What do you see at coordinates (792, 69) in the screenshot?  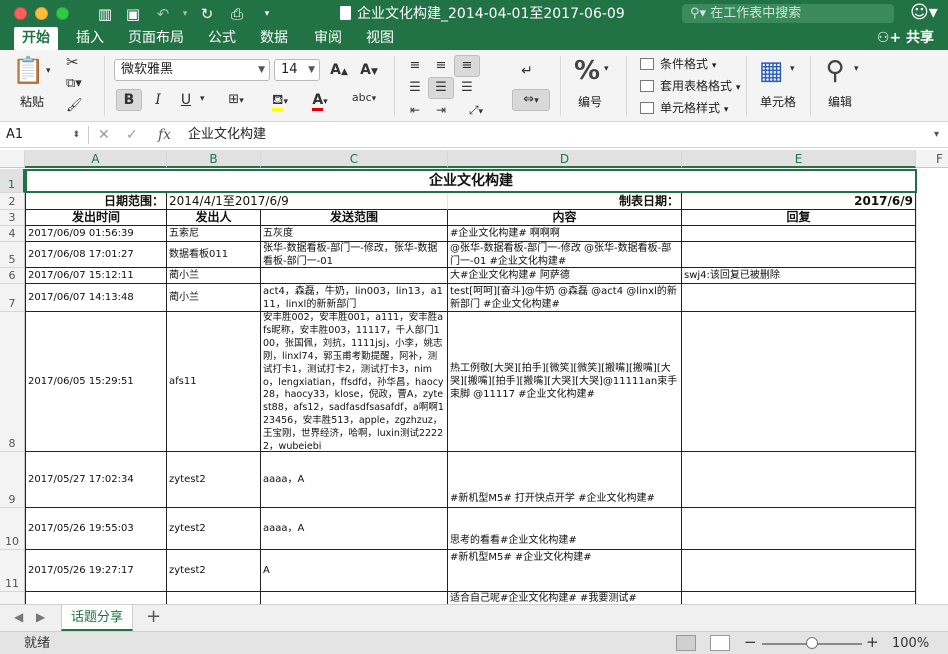 I see `cells-dropdown-icon: ▾` at bounding box center [792, 69].